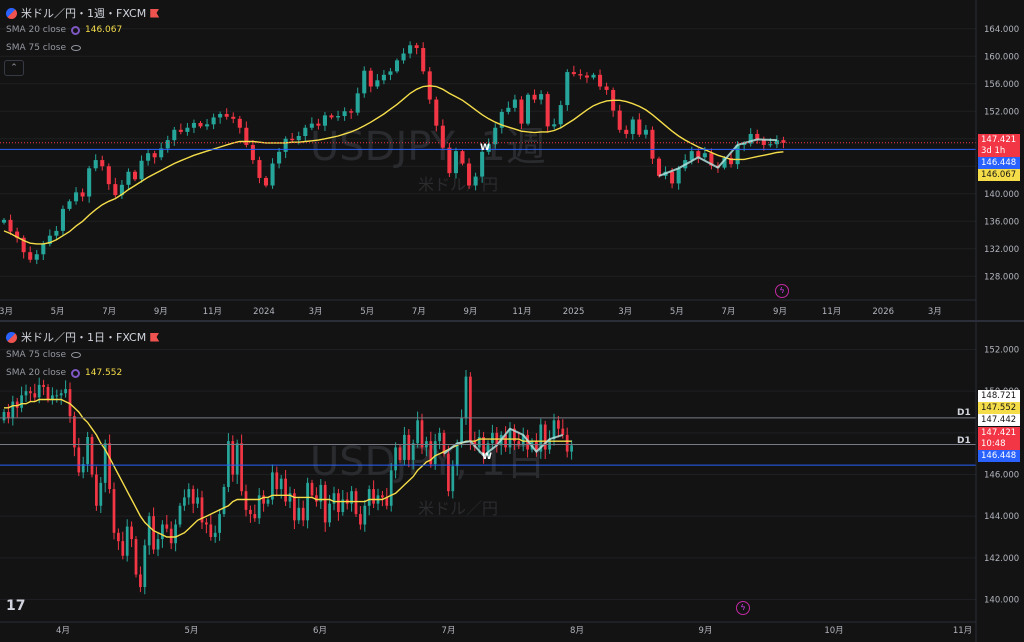 This screenshot has height=642, width=1024. I want to click on top-chart-header: 米ドル／円・1週・FXCM, so click(83, 13).